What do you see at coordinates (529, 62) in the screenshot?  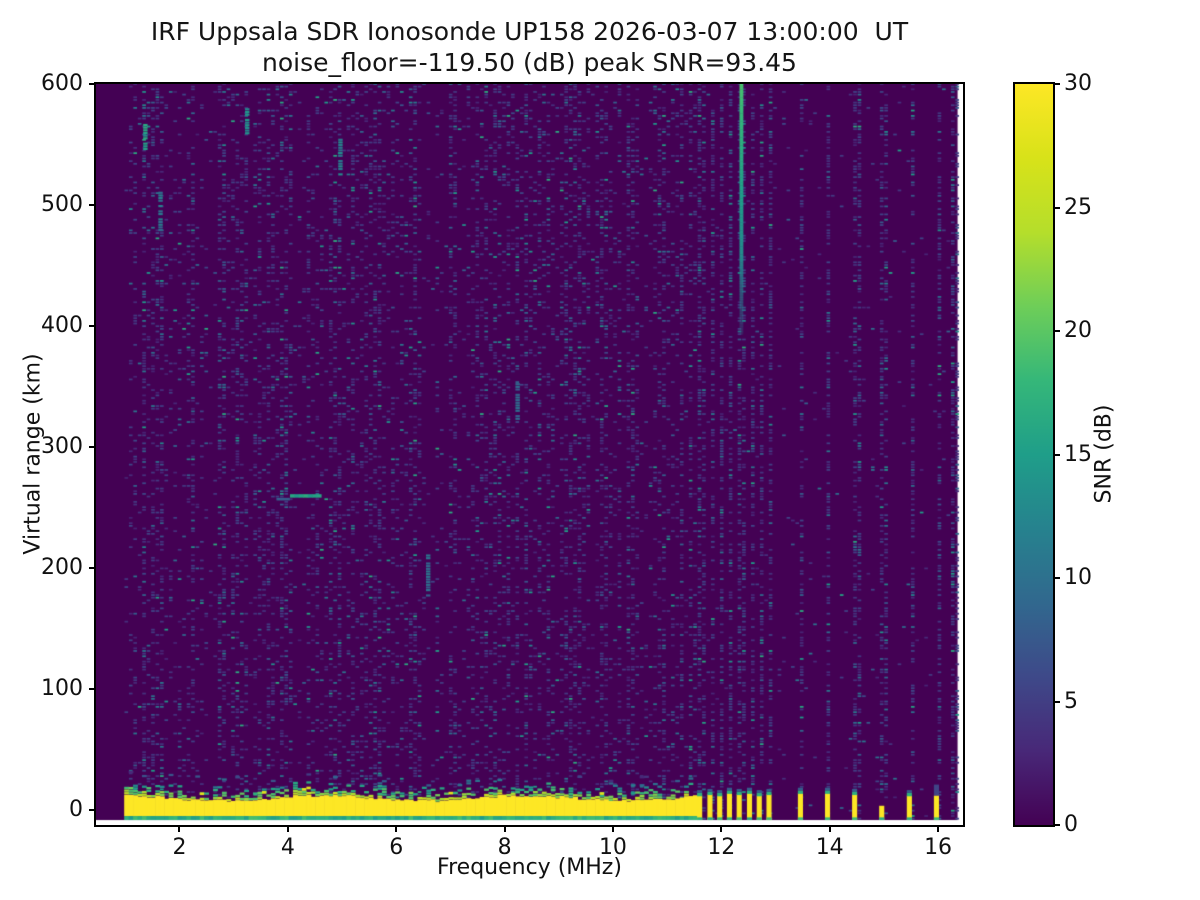 I see `chart-subtitle: noise_floor=-119.50 (dB) peak SNR=93.45` at bounding box center [529, 62].